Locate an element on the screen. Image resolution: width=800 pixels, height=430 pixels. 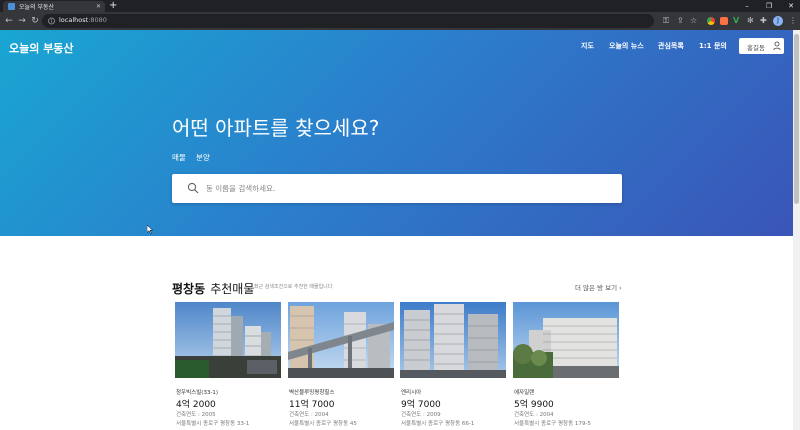
section-title-location: 평창동 is located at coordinates (189, 289).